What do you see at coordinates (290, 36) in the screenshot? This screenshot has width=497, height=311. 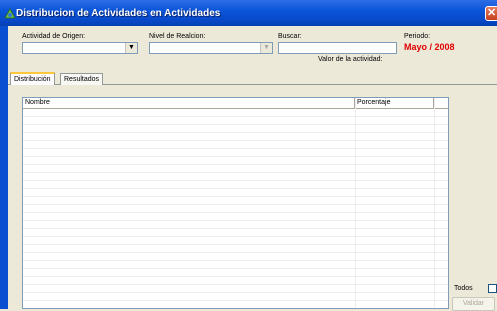 I see `buscar-label: Buscar:` at bounding box center [290, 36].